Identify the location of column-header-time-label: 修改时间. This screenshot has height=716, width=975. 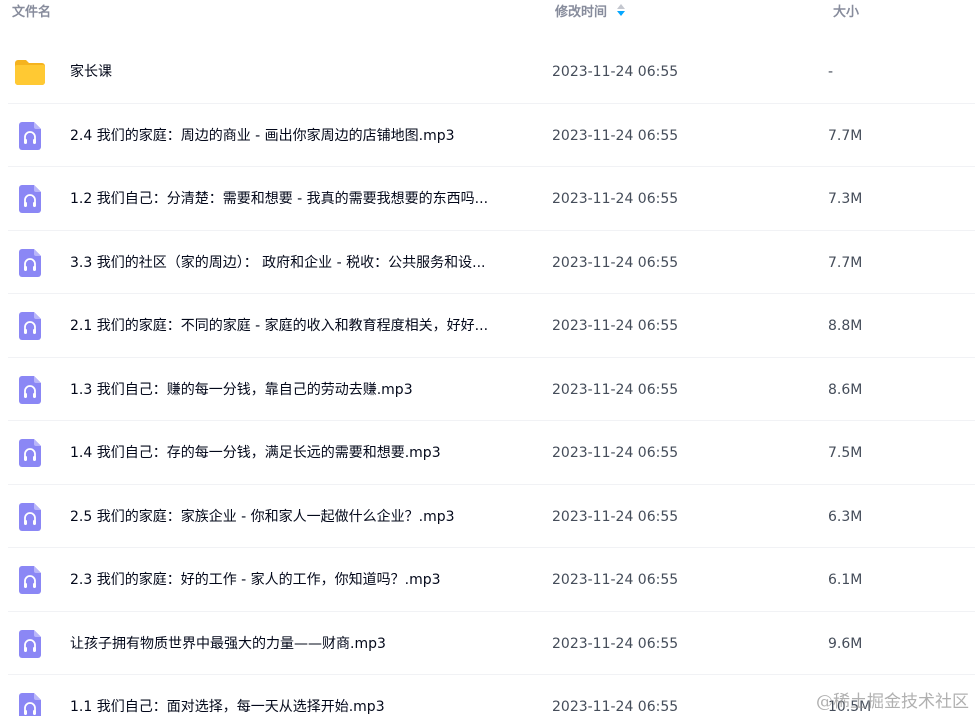
(581, 12).